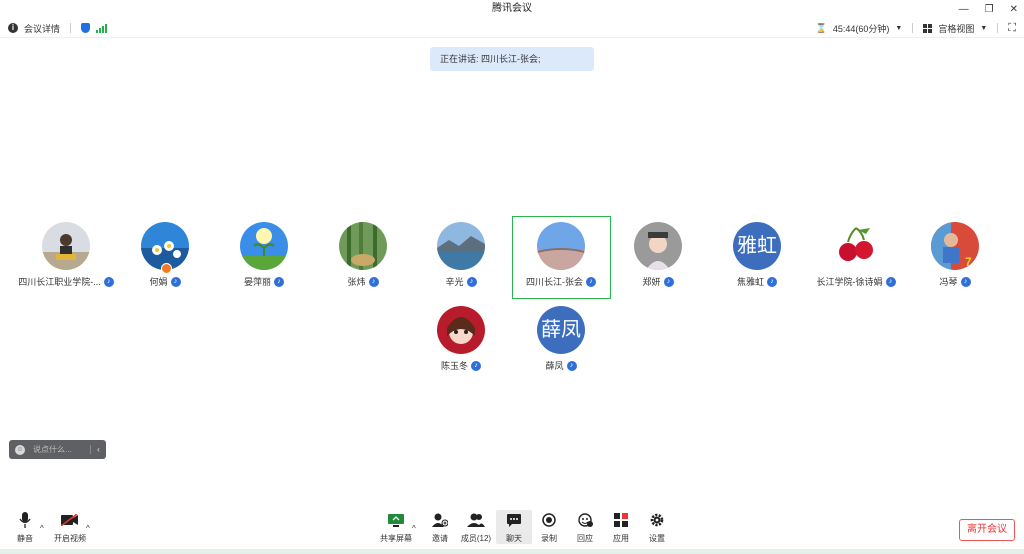  What do you see at coordinates (440, 538) in the screenshot?
I see `invite-label: 邀请` at bounding box center [440, 538].